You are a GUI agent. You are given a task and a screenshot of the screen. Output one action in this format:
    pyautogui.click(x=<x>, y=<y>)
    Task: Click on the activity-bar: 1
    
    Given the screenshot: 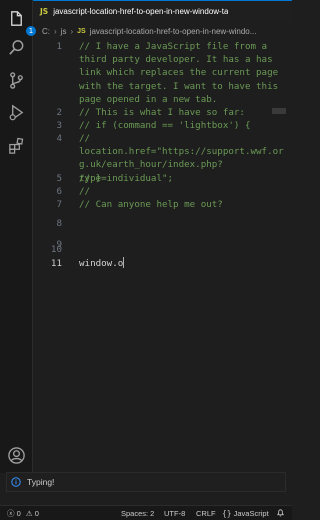 What is the action you would take?
    pyautogui.click(x=18, y=236)
    